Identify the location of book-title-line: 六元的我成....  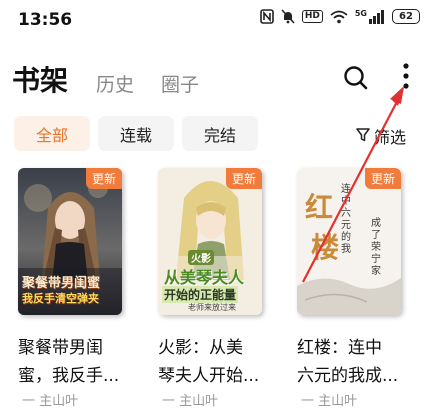
(348, 376).